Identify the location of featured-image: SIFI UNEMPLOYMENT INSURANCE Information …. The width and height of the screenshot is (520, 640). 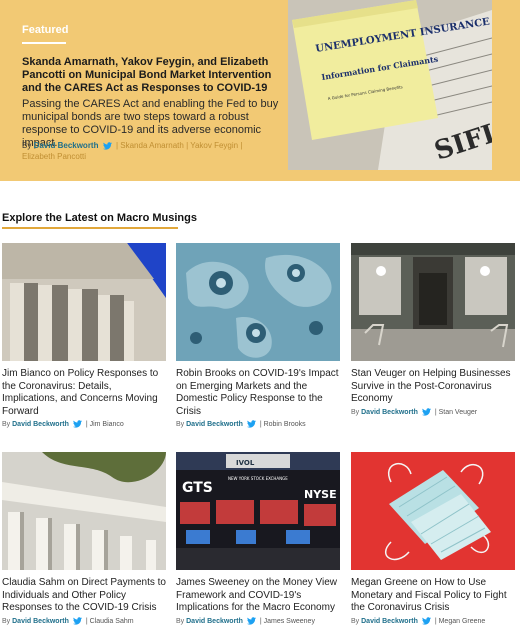
(390, 85).